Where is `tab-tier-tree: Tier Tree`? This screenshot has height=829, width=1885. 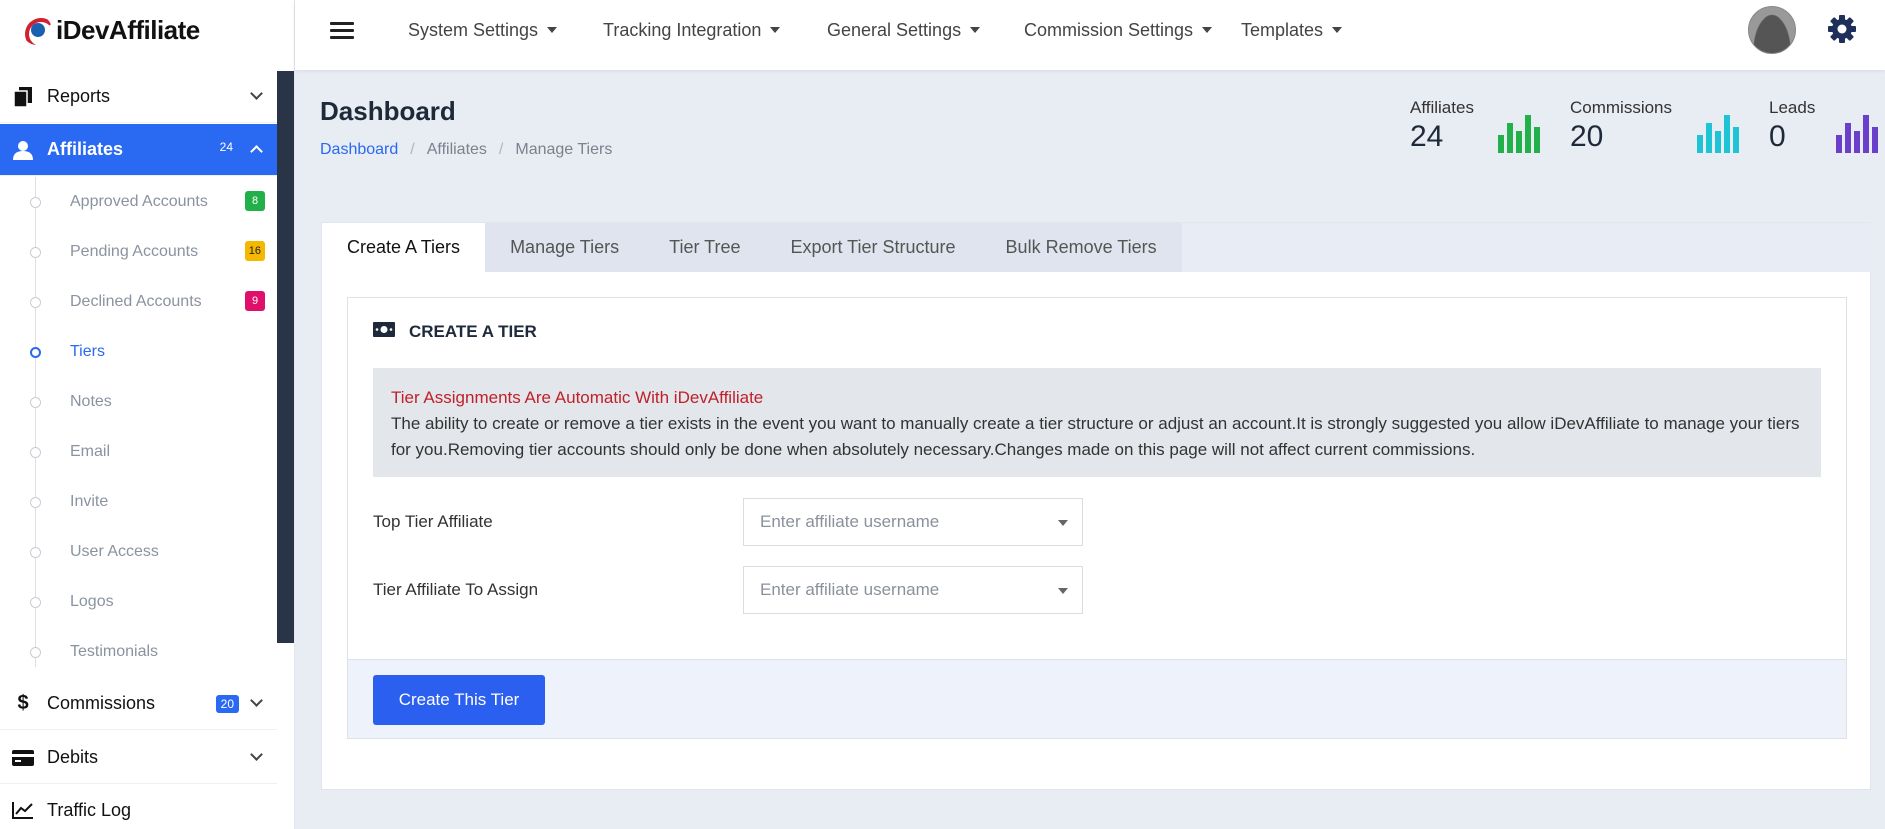
tab-tier-tree: Tier Tree is located at coordinates (705, 247).